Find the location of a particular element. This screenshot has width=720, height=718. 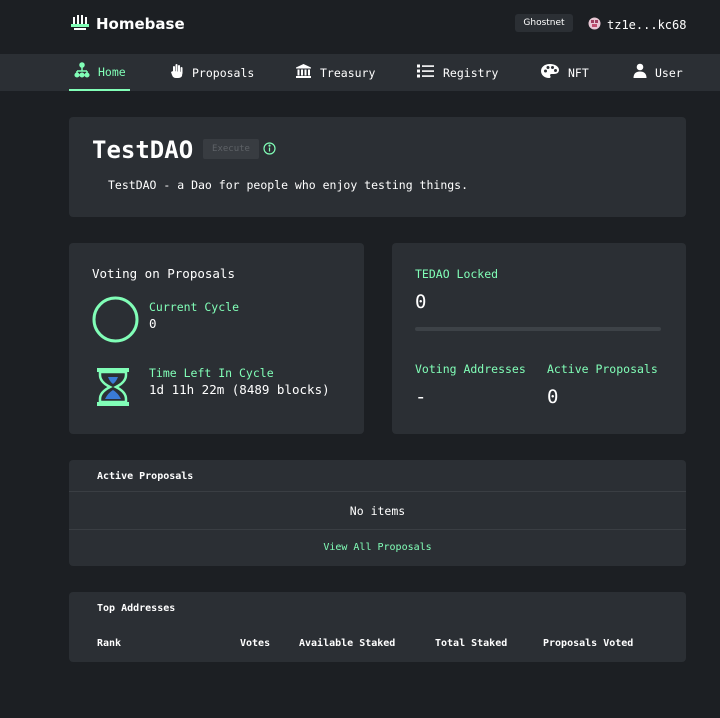

app-logo: Homebase is located at coordinates (127, 24).